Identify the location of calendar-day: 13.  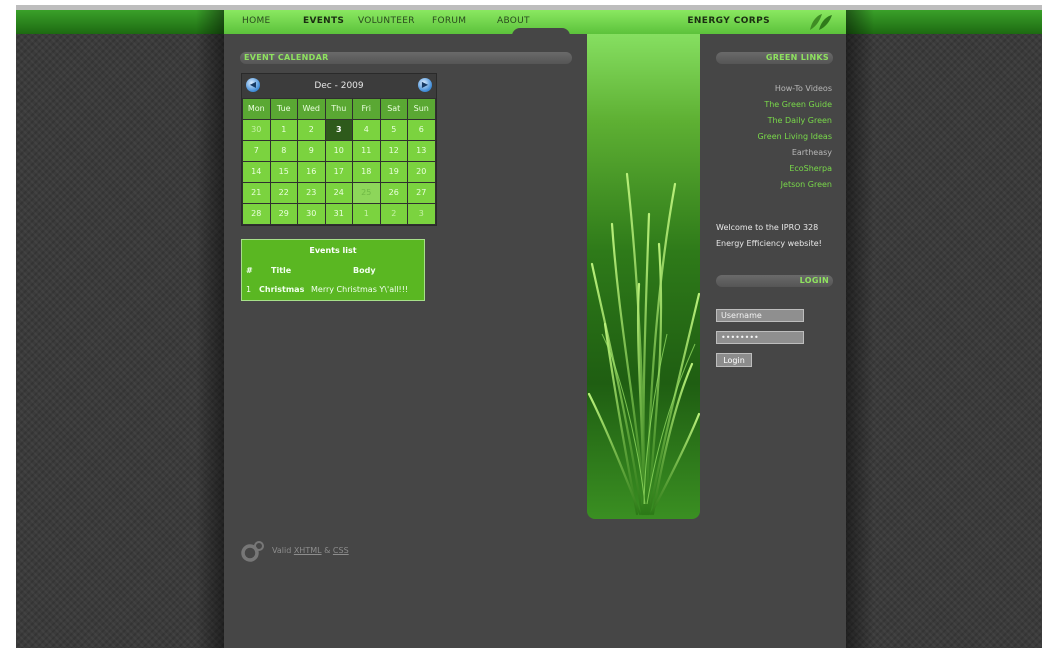
(421, 151).